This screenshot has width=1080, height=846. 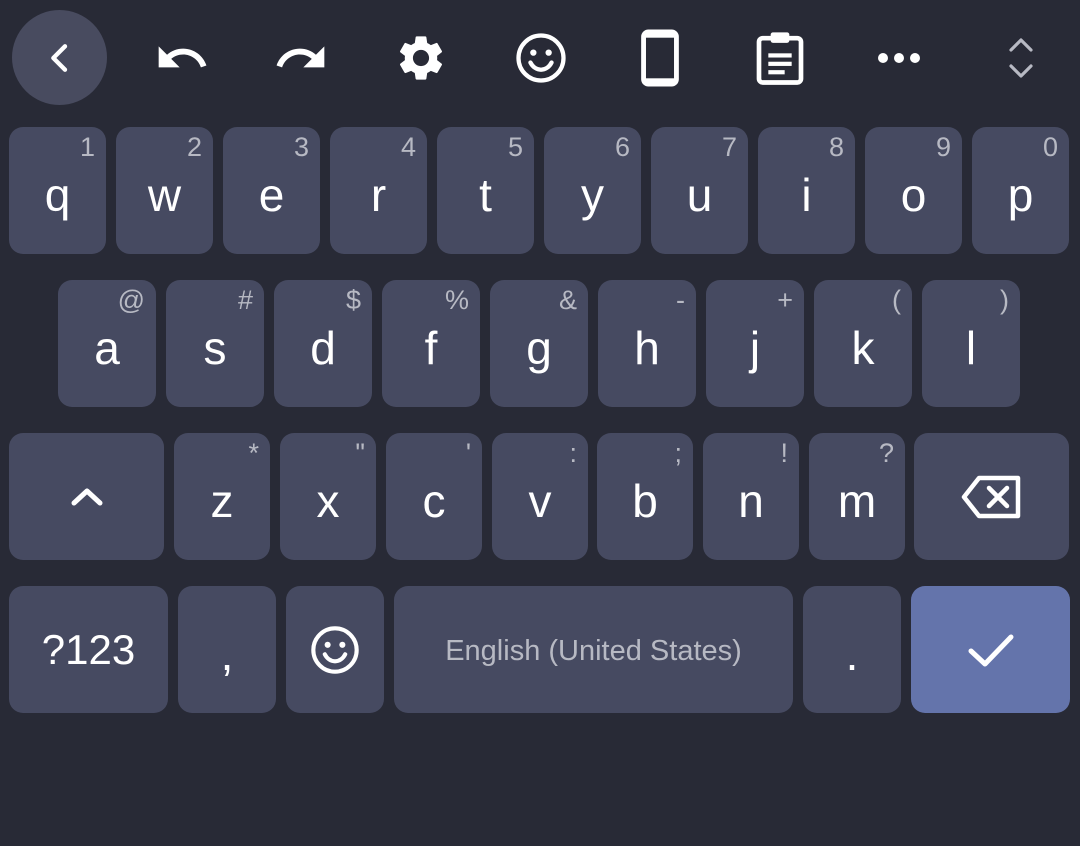 I want to click on key-label: o, so click(x=913, y=194).